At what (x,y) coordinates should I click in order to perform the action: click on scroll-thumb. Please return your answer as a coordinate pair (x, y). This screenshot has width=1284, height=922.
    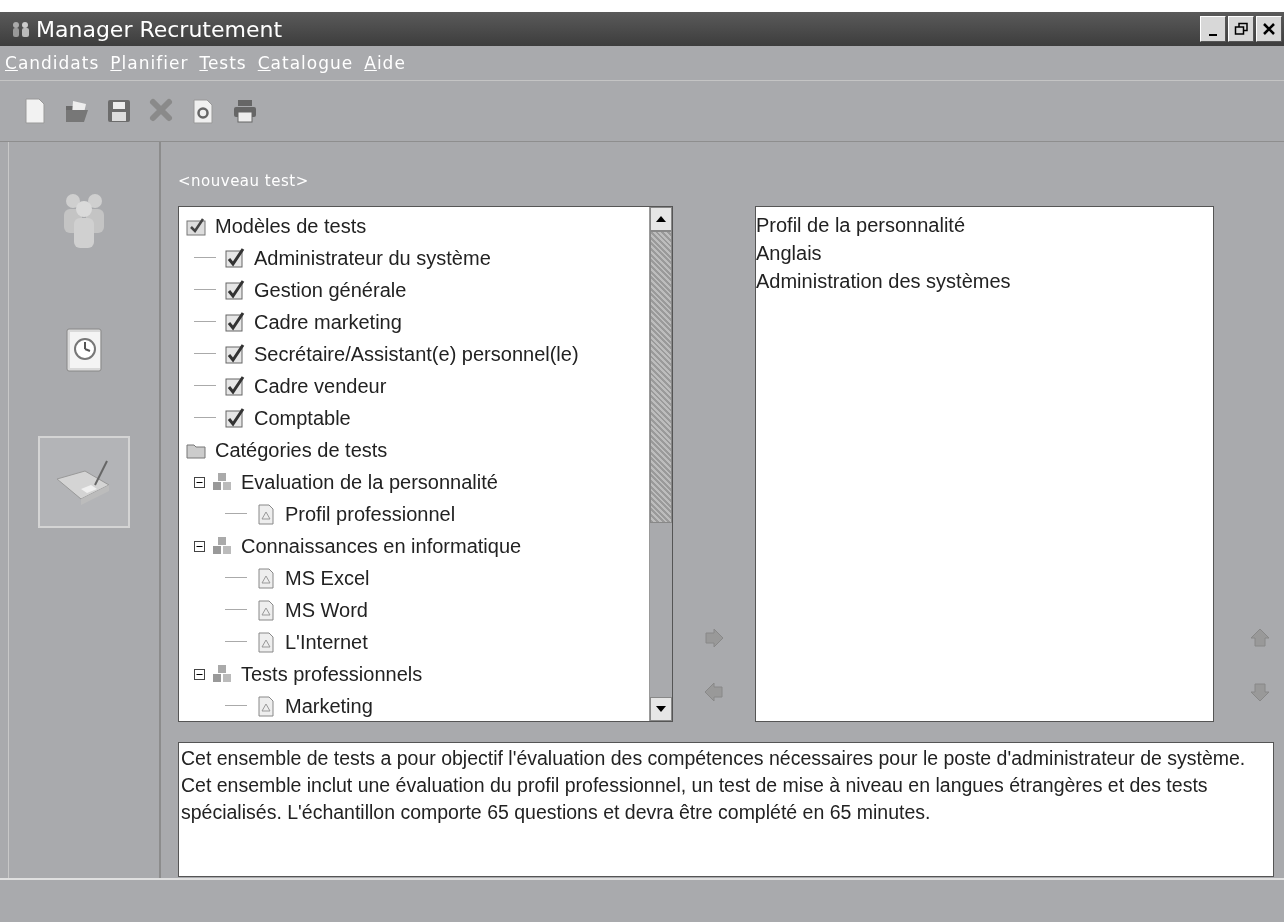
    Looking at the image, I should click on (661, 377).